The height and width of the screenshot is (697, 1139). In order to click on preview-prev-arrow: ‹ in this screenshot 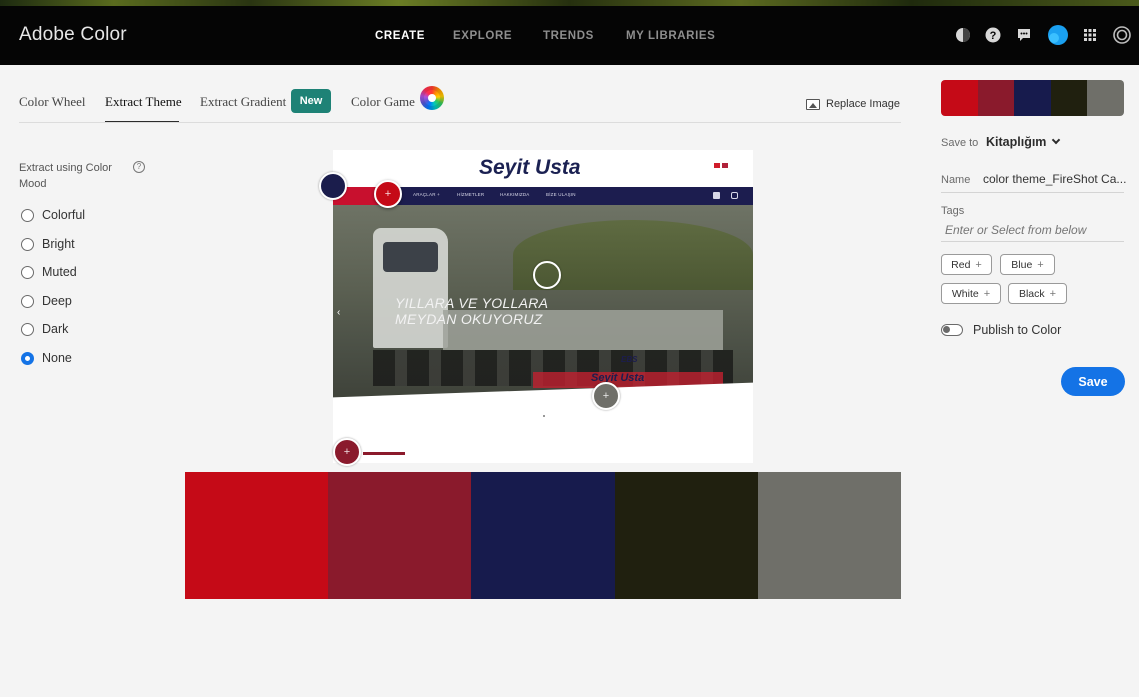, I will do `click(339, 312)`.